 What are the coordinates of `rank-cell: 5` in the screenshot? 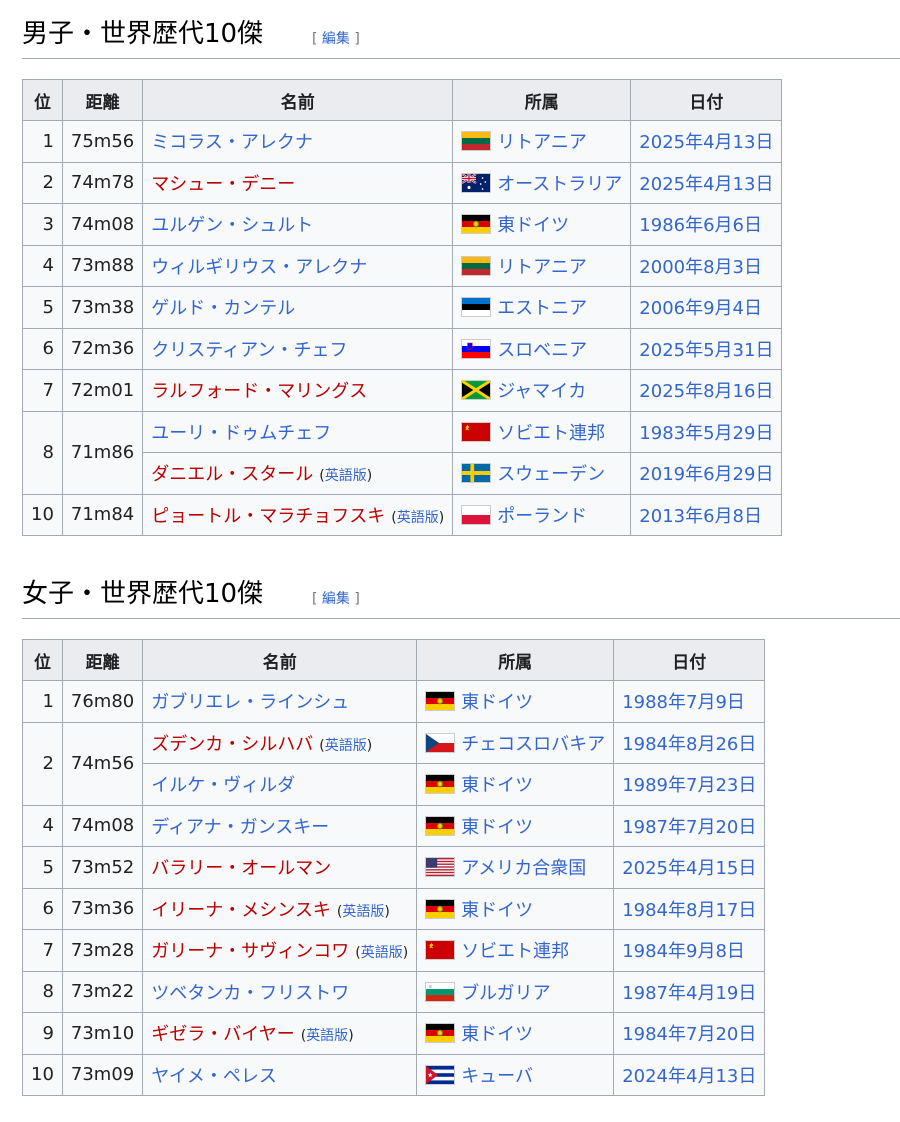 It's located at (42, 307).